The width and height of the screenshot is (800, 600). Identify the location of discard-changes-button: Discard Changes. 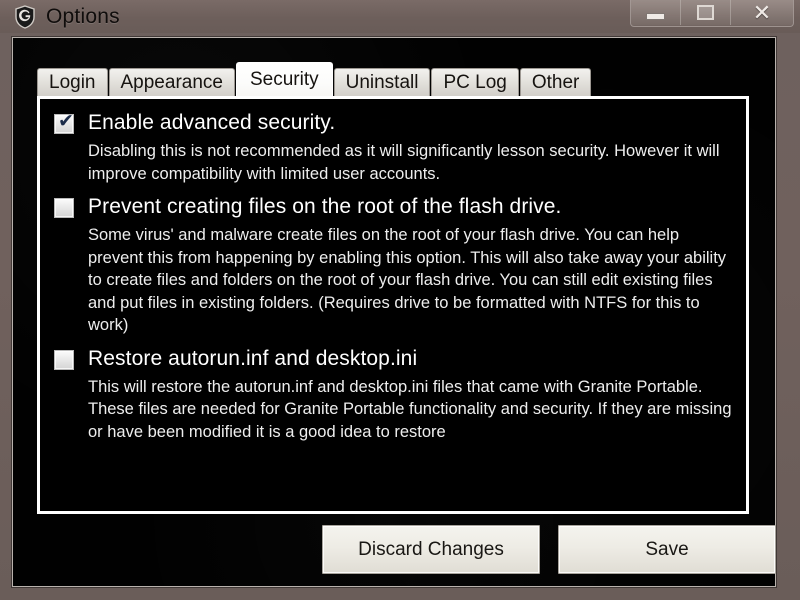
(431, 549).